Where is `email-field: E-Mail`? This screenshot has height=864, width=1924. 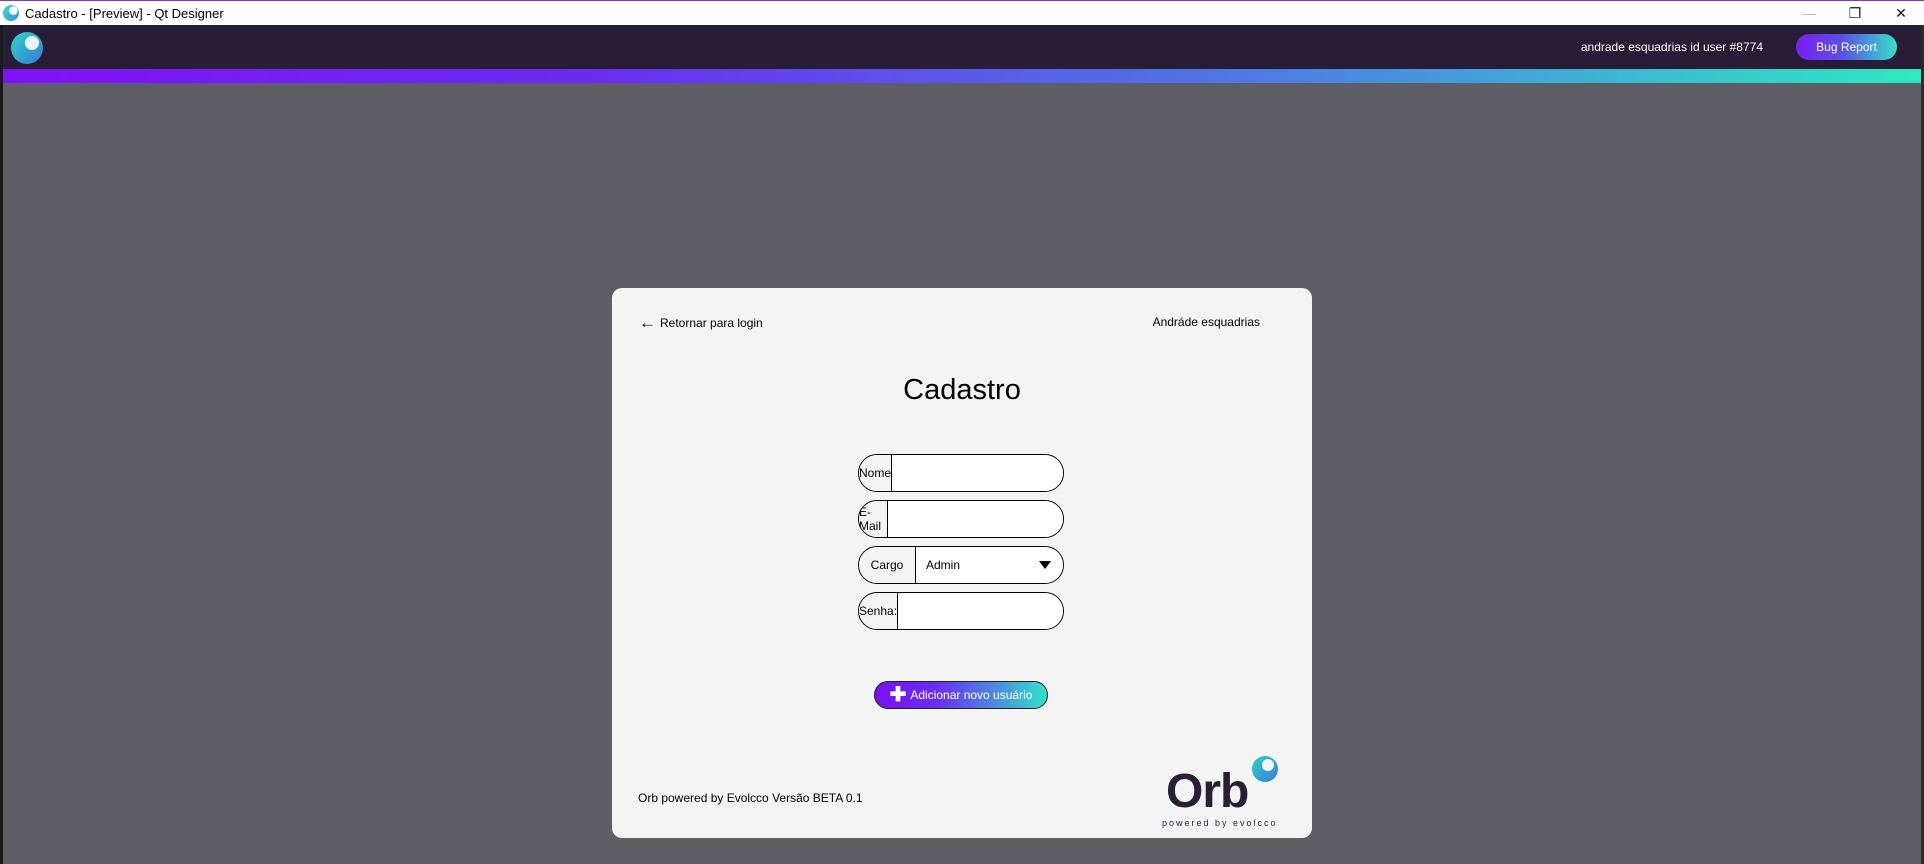
email-field: E-Mail is located at coordinates (961, 519).